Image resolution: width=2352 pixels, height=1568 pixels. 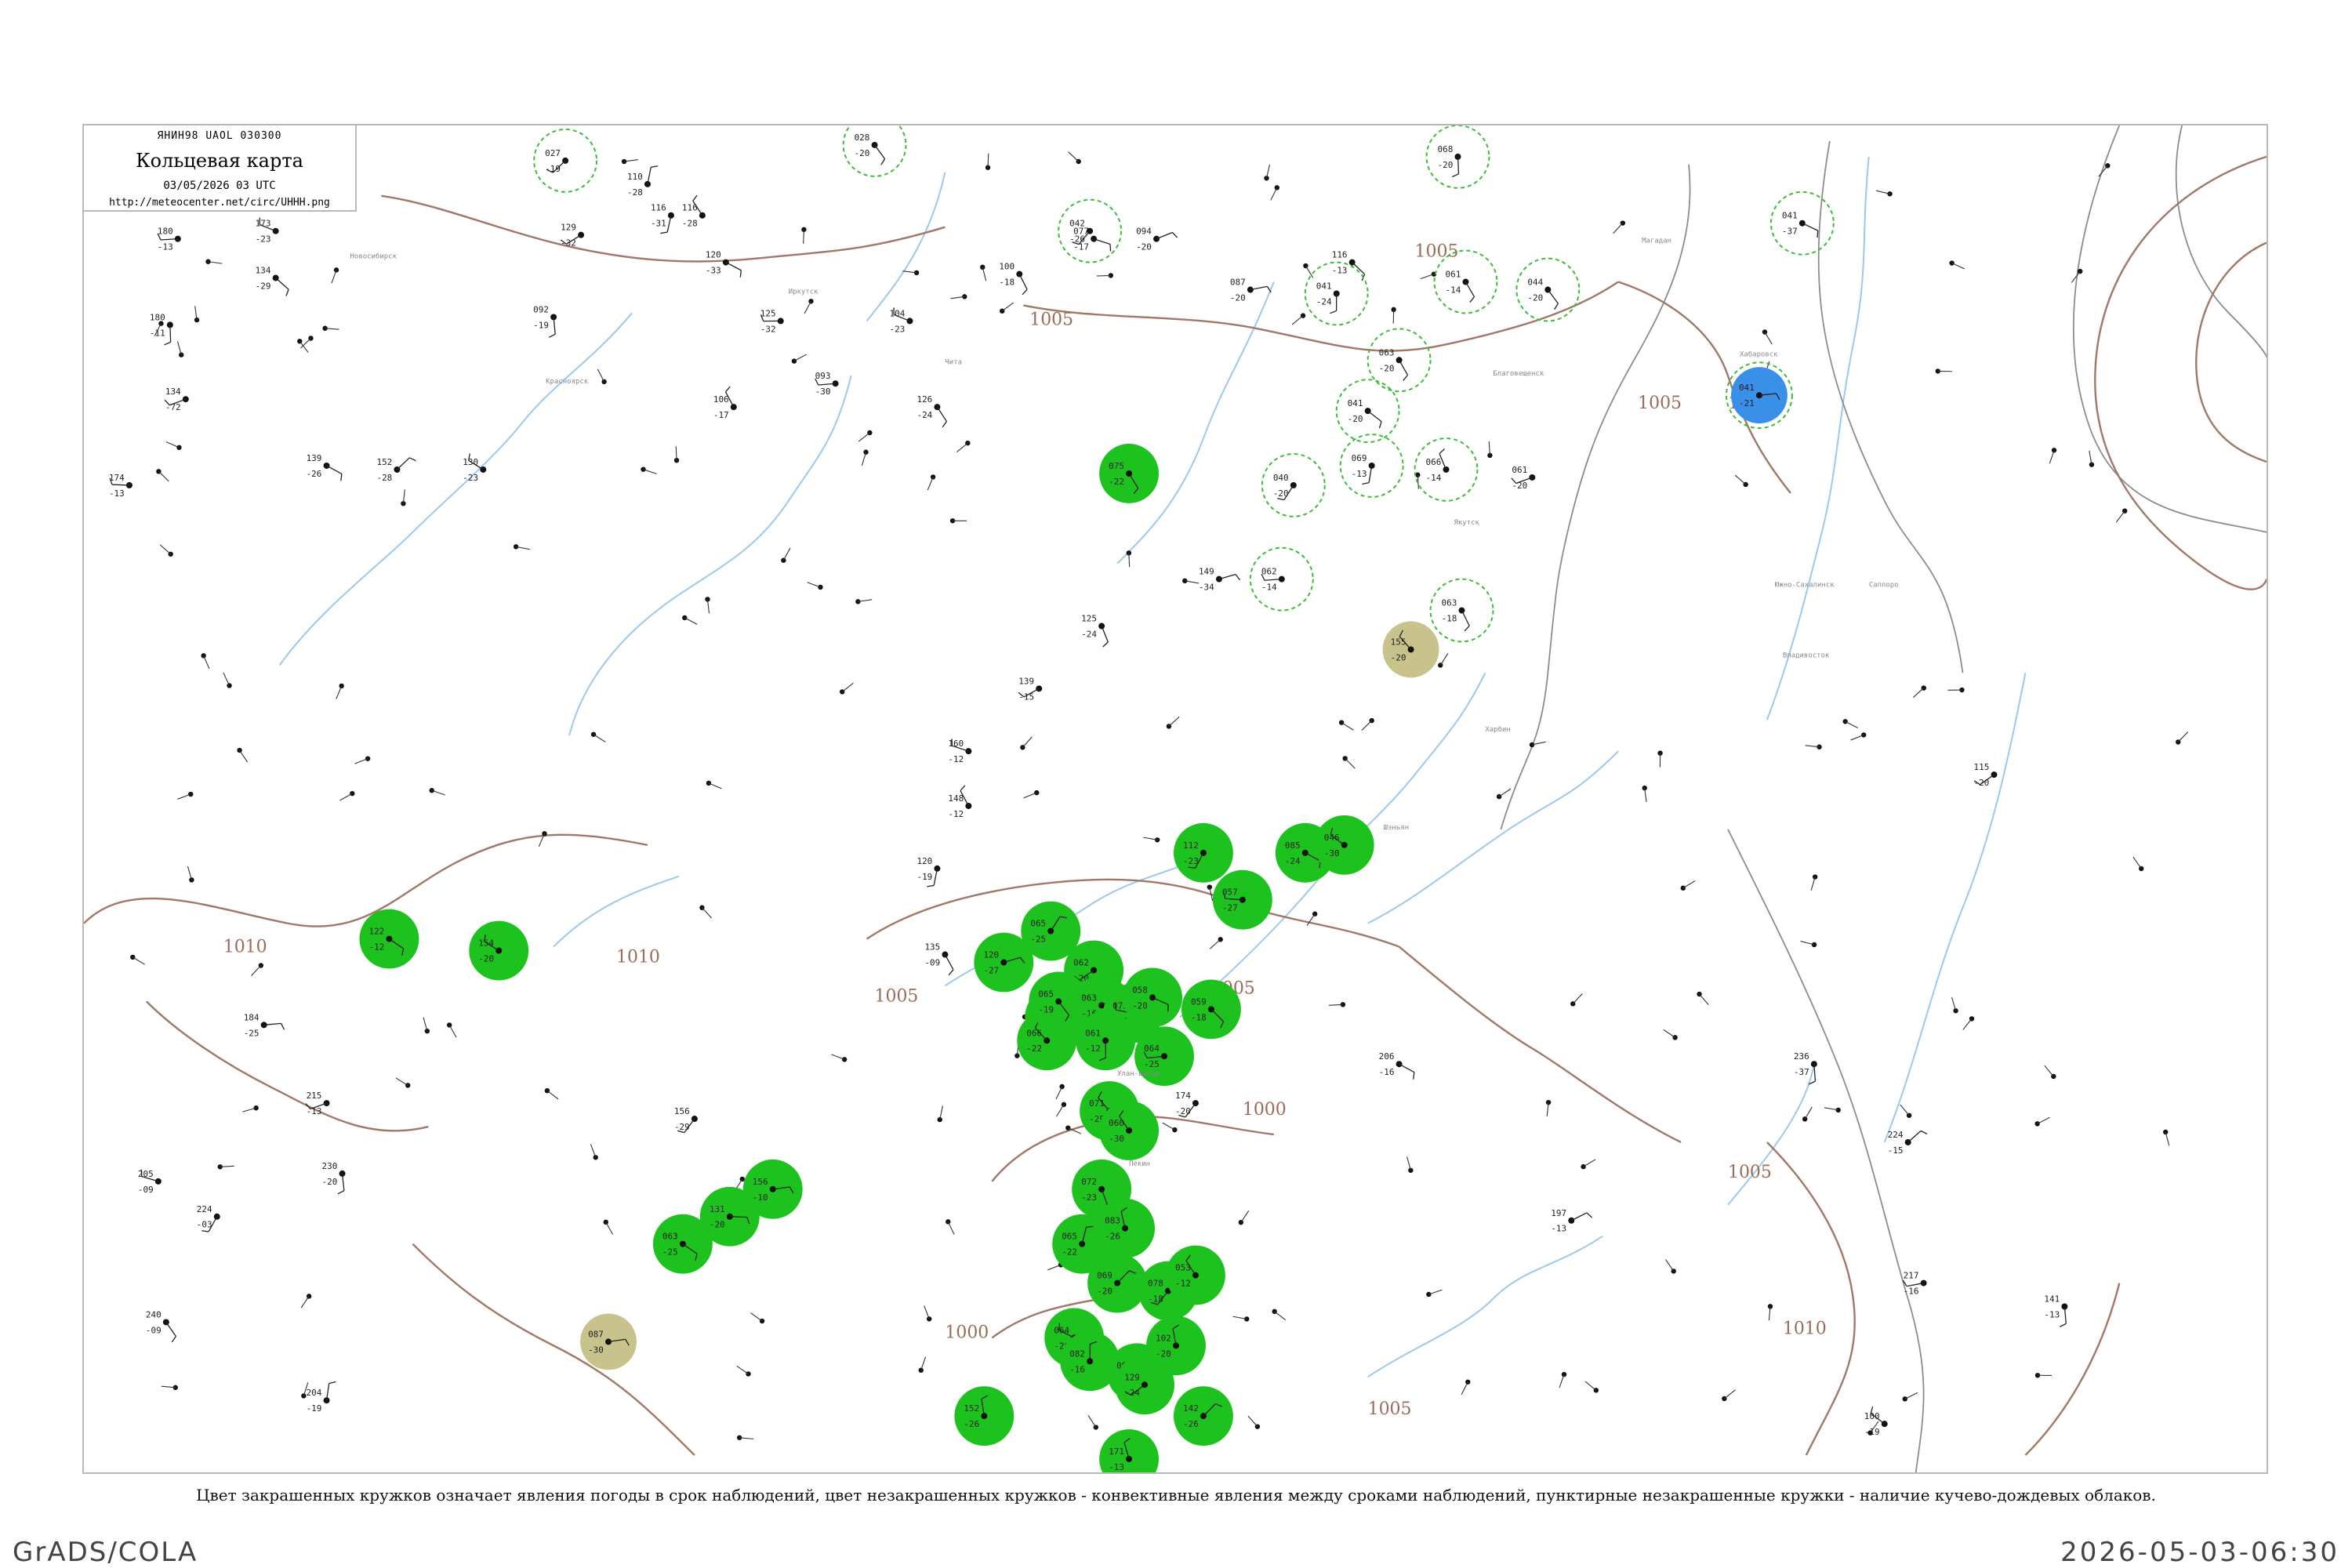 I want to click on cumulonimbus-ring: 027 -19, so click(x=565, y=160).